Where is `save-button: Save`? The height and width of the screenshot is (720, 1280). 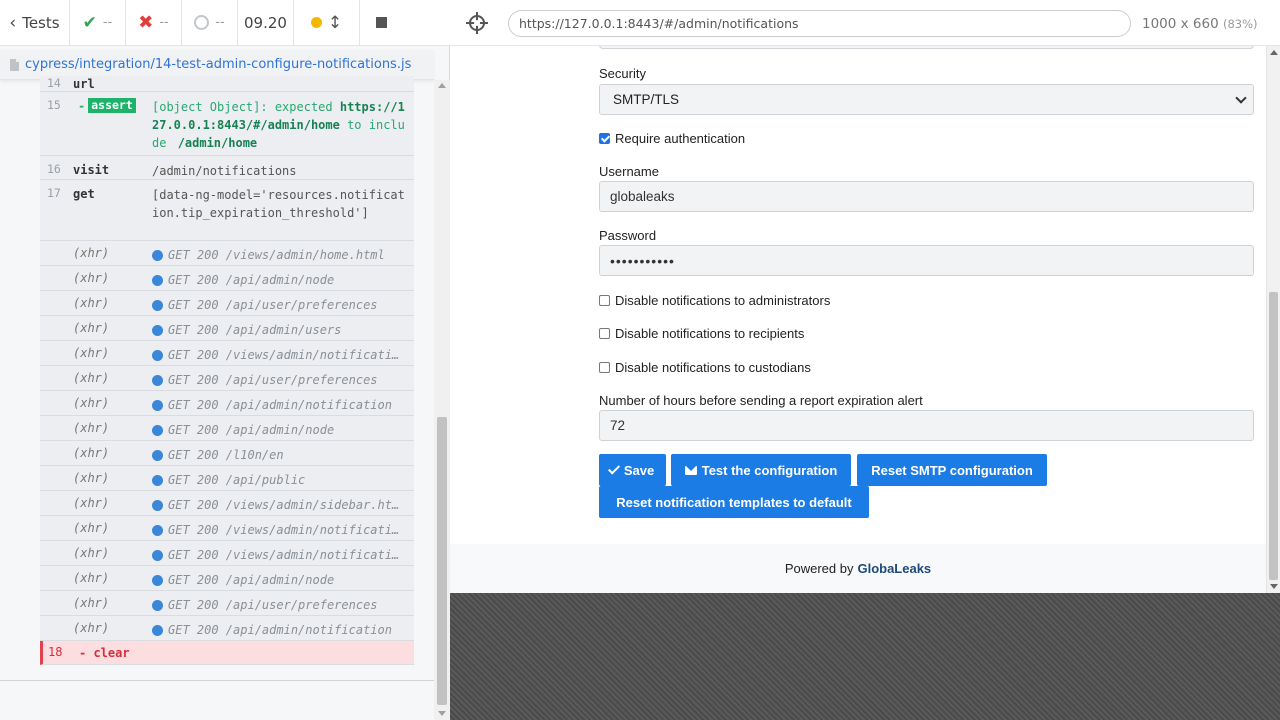 save-button: Save is located at coordinates (632, 470).